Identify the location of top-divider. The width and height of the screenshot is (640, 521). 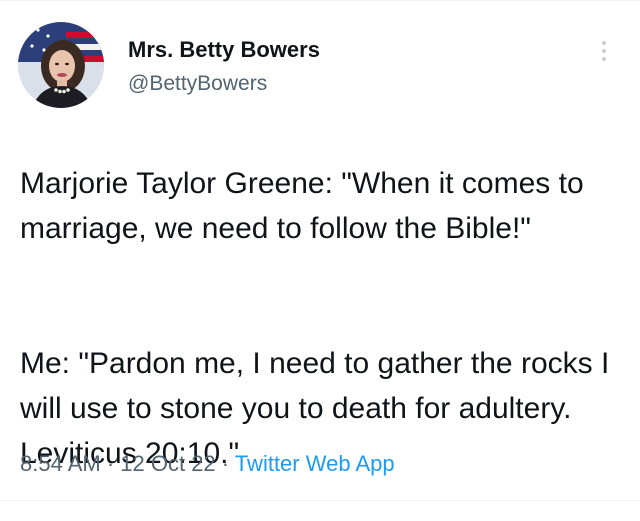
(320, 0).